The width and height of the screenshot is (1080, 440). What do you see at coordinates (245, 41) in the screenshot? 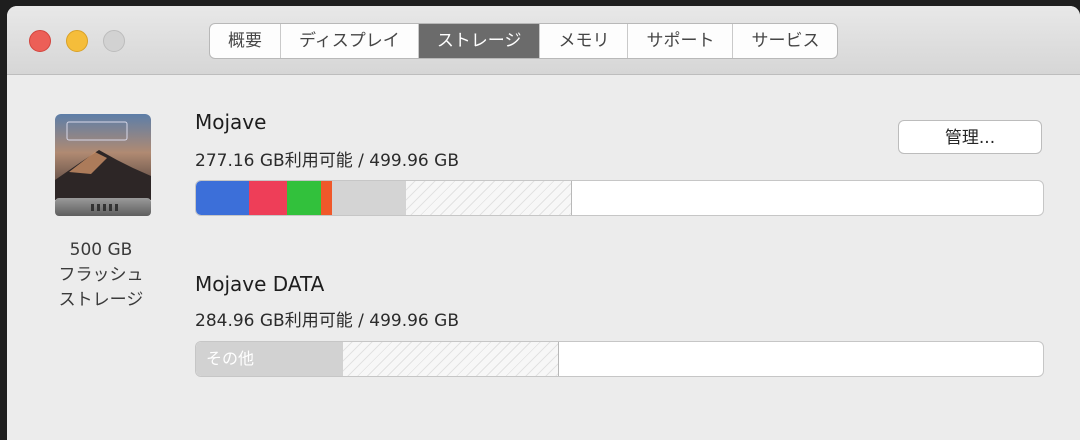
I see `tab-overview: 概要` at bounding box center [245, 41].